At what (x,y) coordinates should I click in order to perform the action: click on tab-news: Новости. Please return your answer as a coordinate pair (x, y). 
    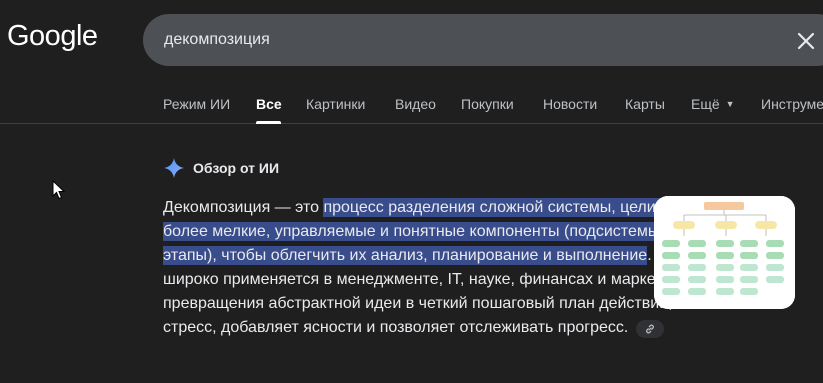
    Looking at the image, I should click on (570, 104).